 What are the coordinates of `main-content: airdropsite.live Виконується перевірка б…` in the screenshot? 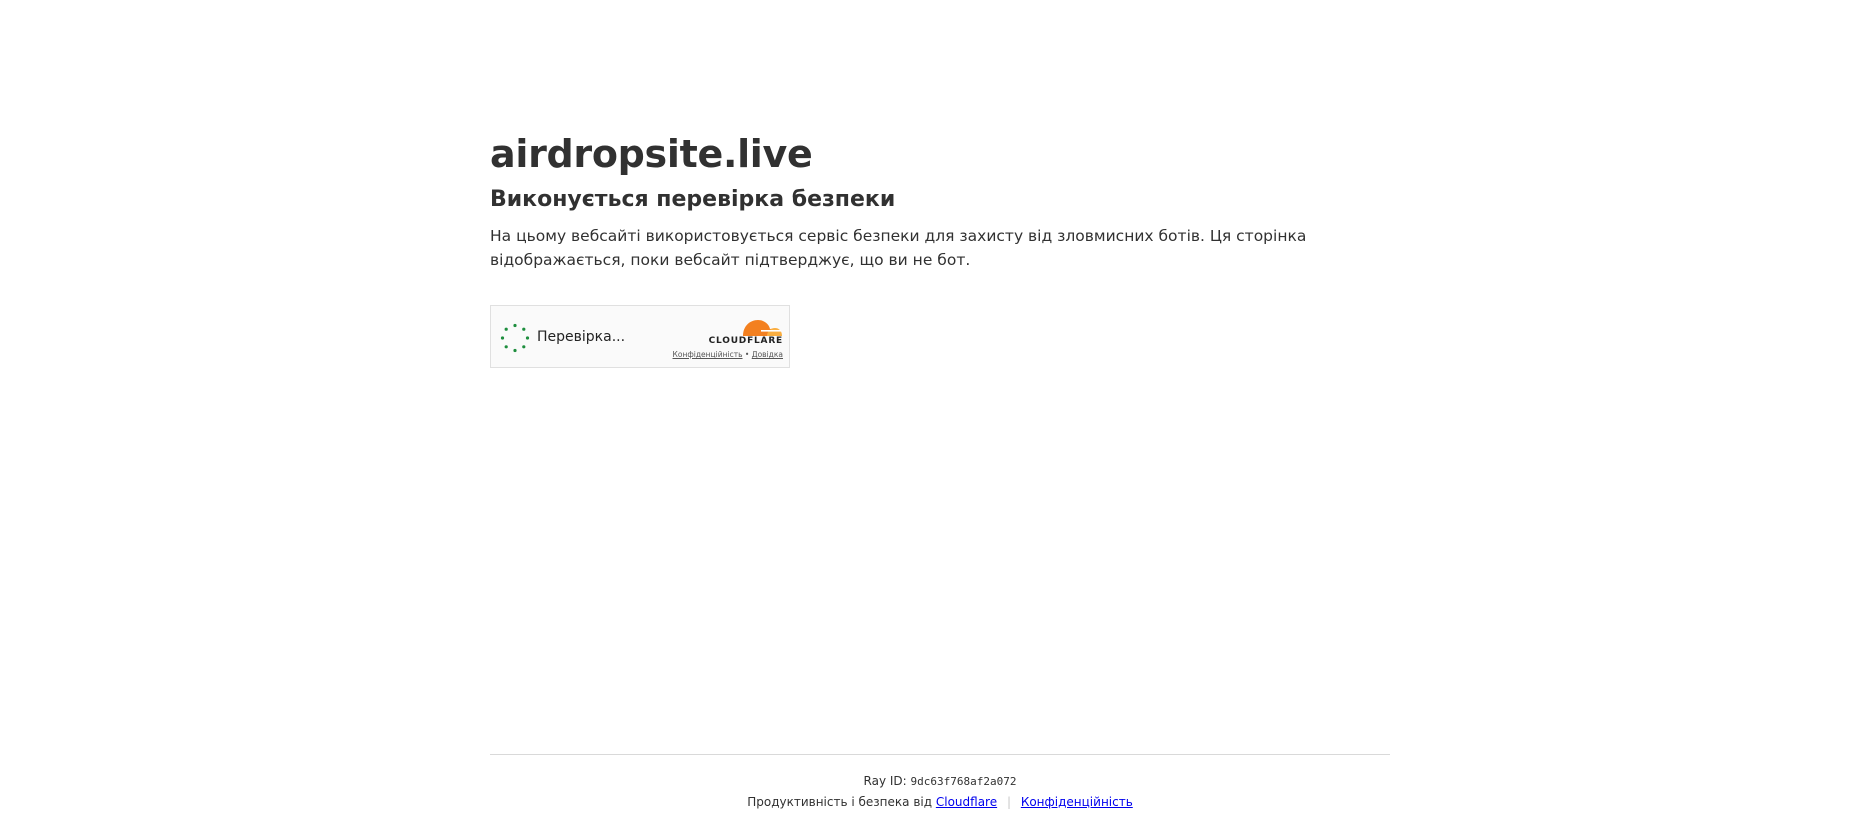 It's located at (940, 201).